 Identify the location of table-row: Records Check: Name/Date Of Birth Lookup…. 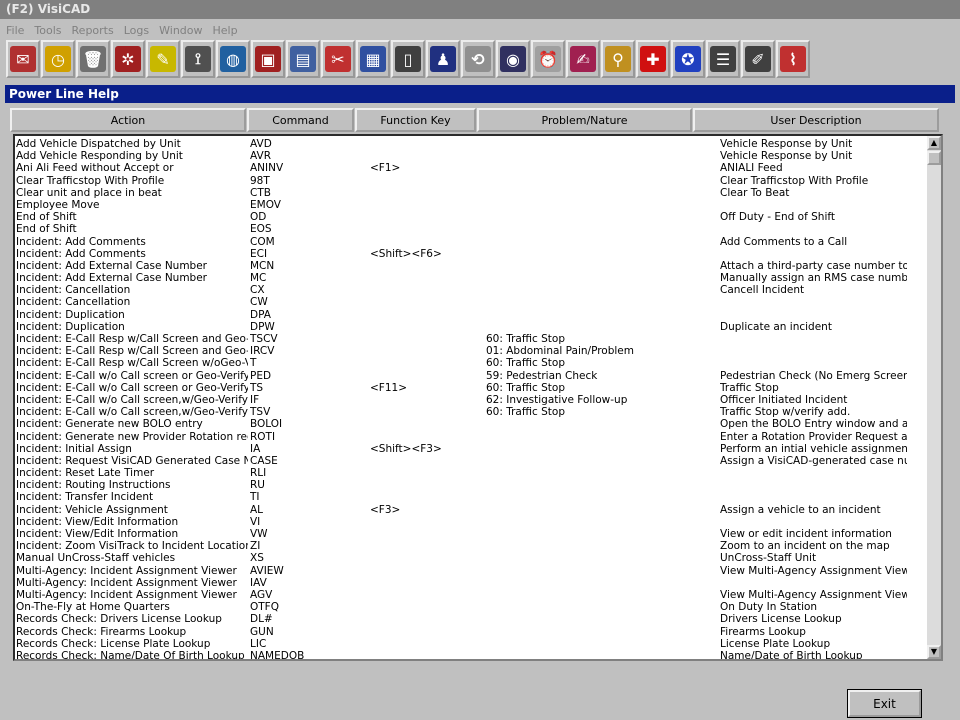
(471, 655).